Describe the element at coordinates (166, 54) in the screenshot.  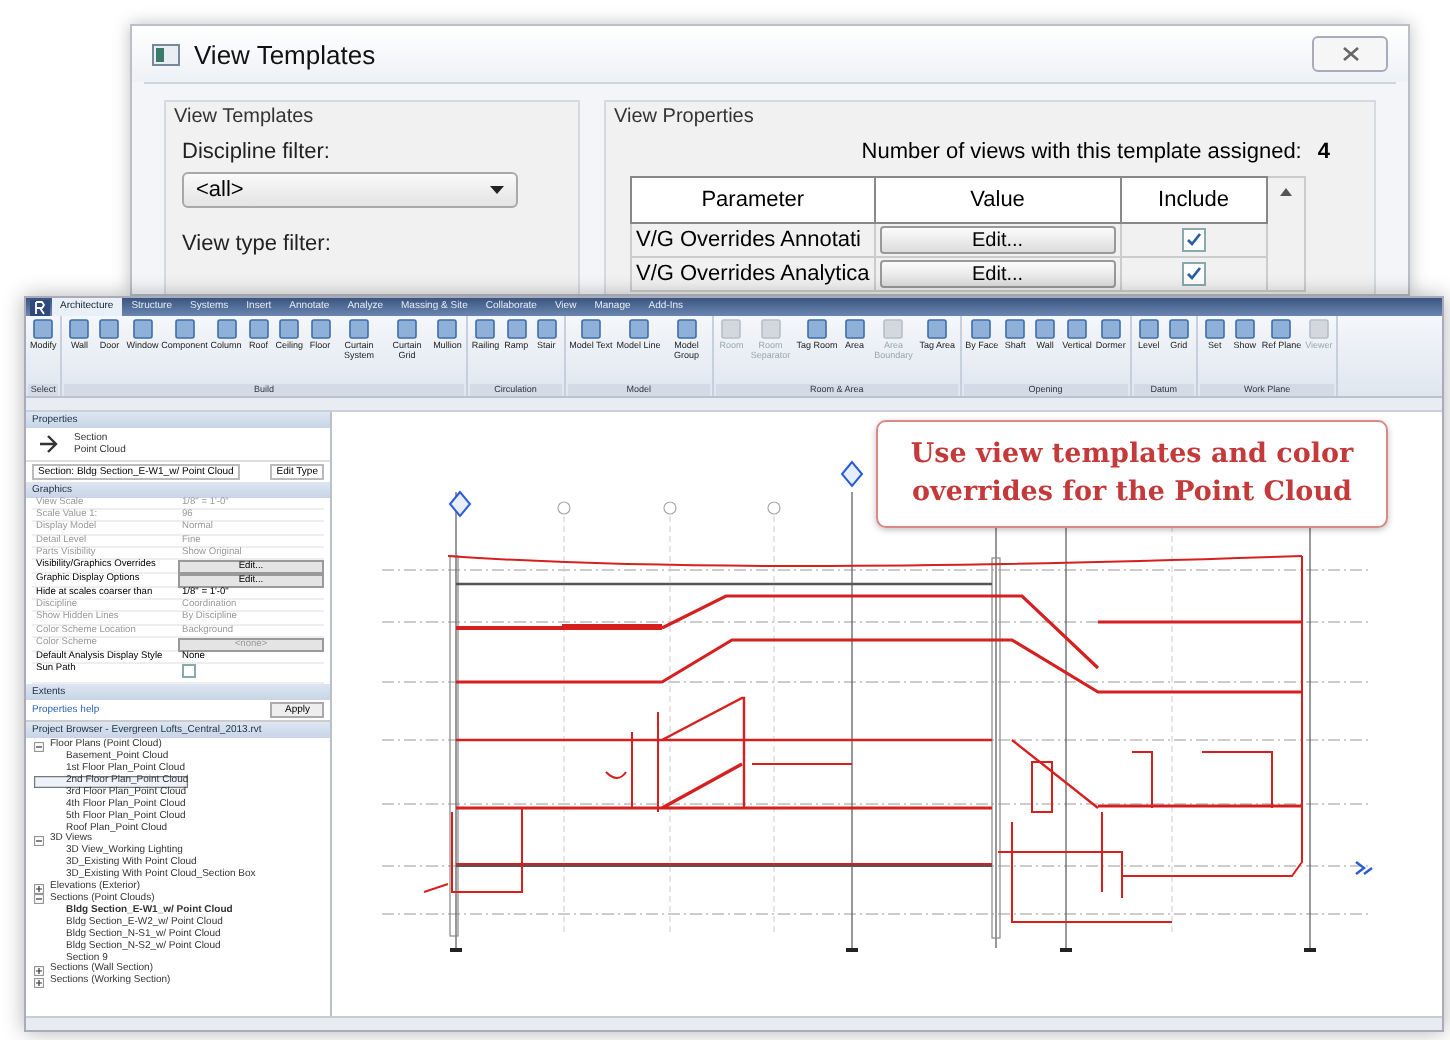
I see `window-icon` at that location.